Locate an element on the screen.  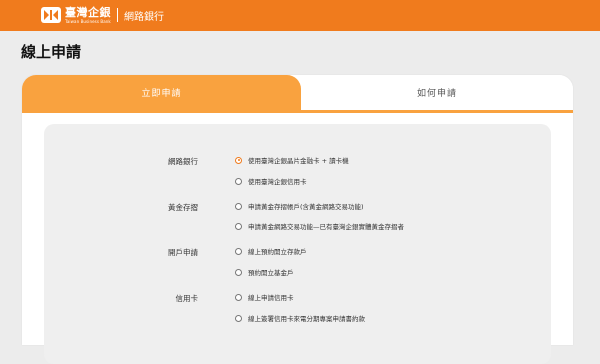
option-label: 使用臺灣企銀信用卡 is located at coordinates (277, 182).